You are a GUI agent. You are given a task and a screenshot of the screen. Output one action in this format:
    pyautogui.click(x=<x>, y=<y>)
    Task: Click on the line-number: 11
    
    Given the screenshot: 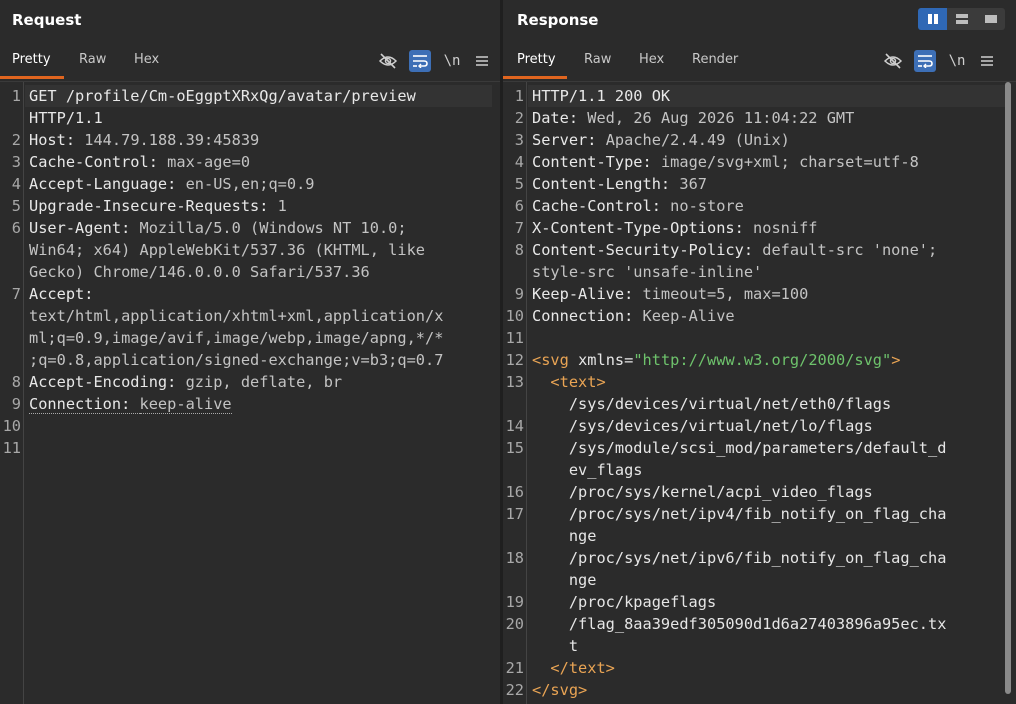 What is the action you would take?
    pyautogui.click(x=514, y=338)
    